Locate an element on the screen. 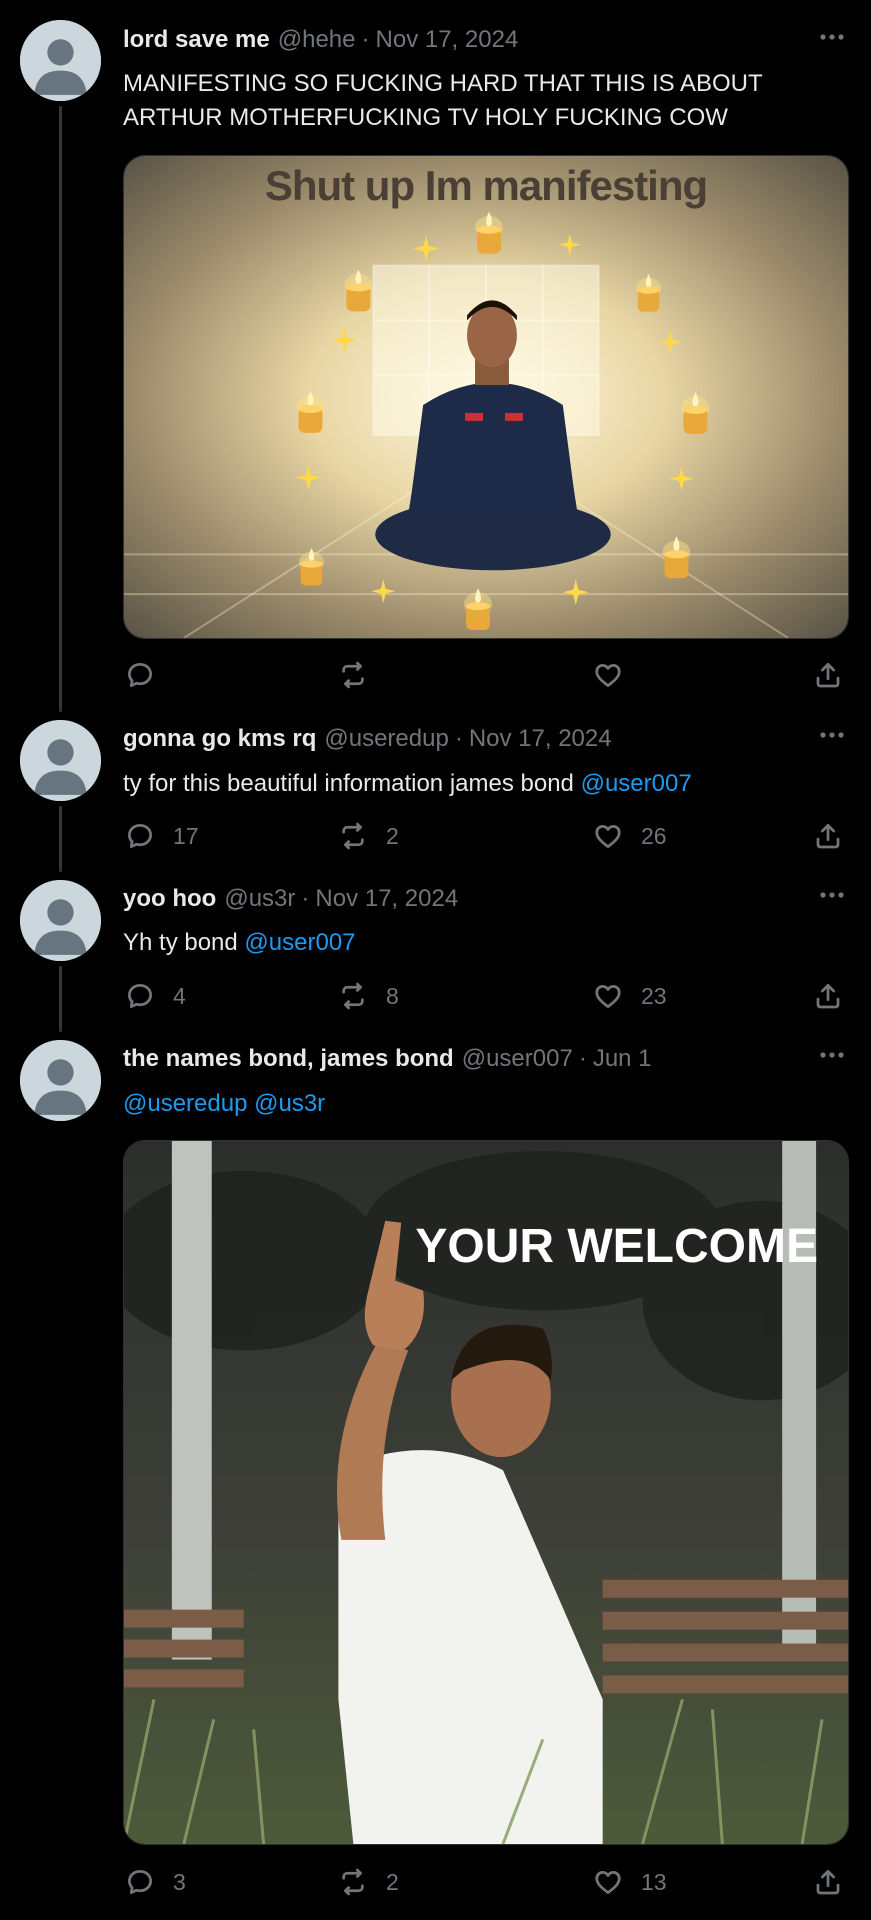  like-count: 23 is located at coordinates (654, 995).